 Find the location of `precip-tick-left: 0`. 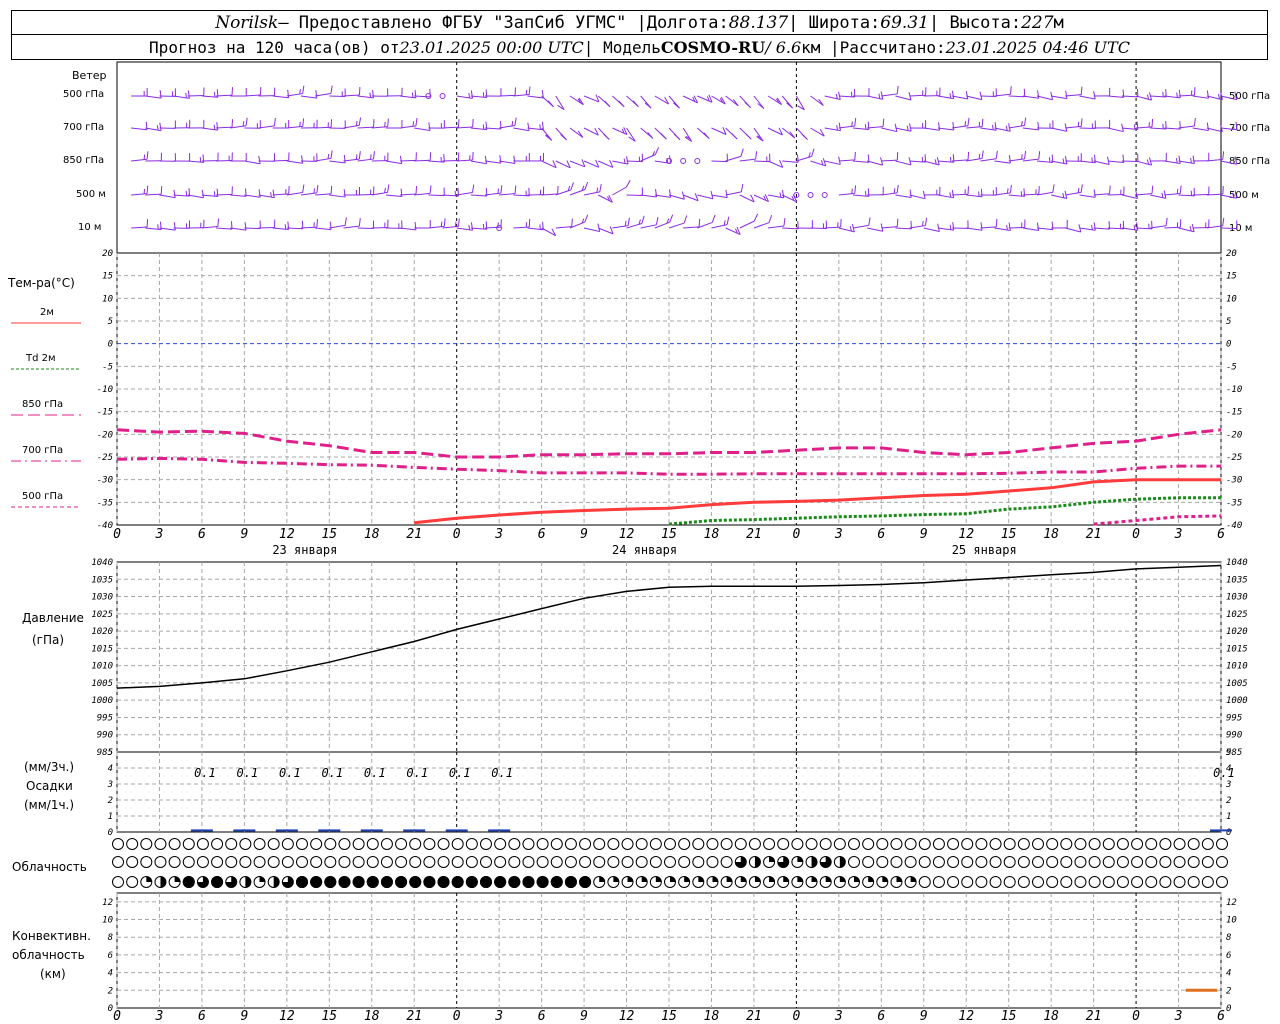

precip-tick-left: 0 is located at coordinates (110, 833).